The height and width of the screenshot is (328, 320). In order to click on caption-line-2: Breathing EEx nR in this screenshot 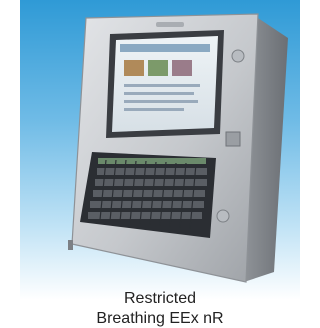, I will do `click(160, 318)`.